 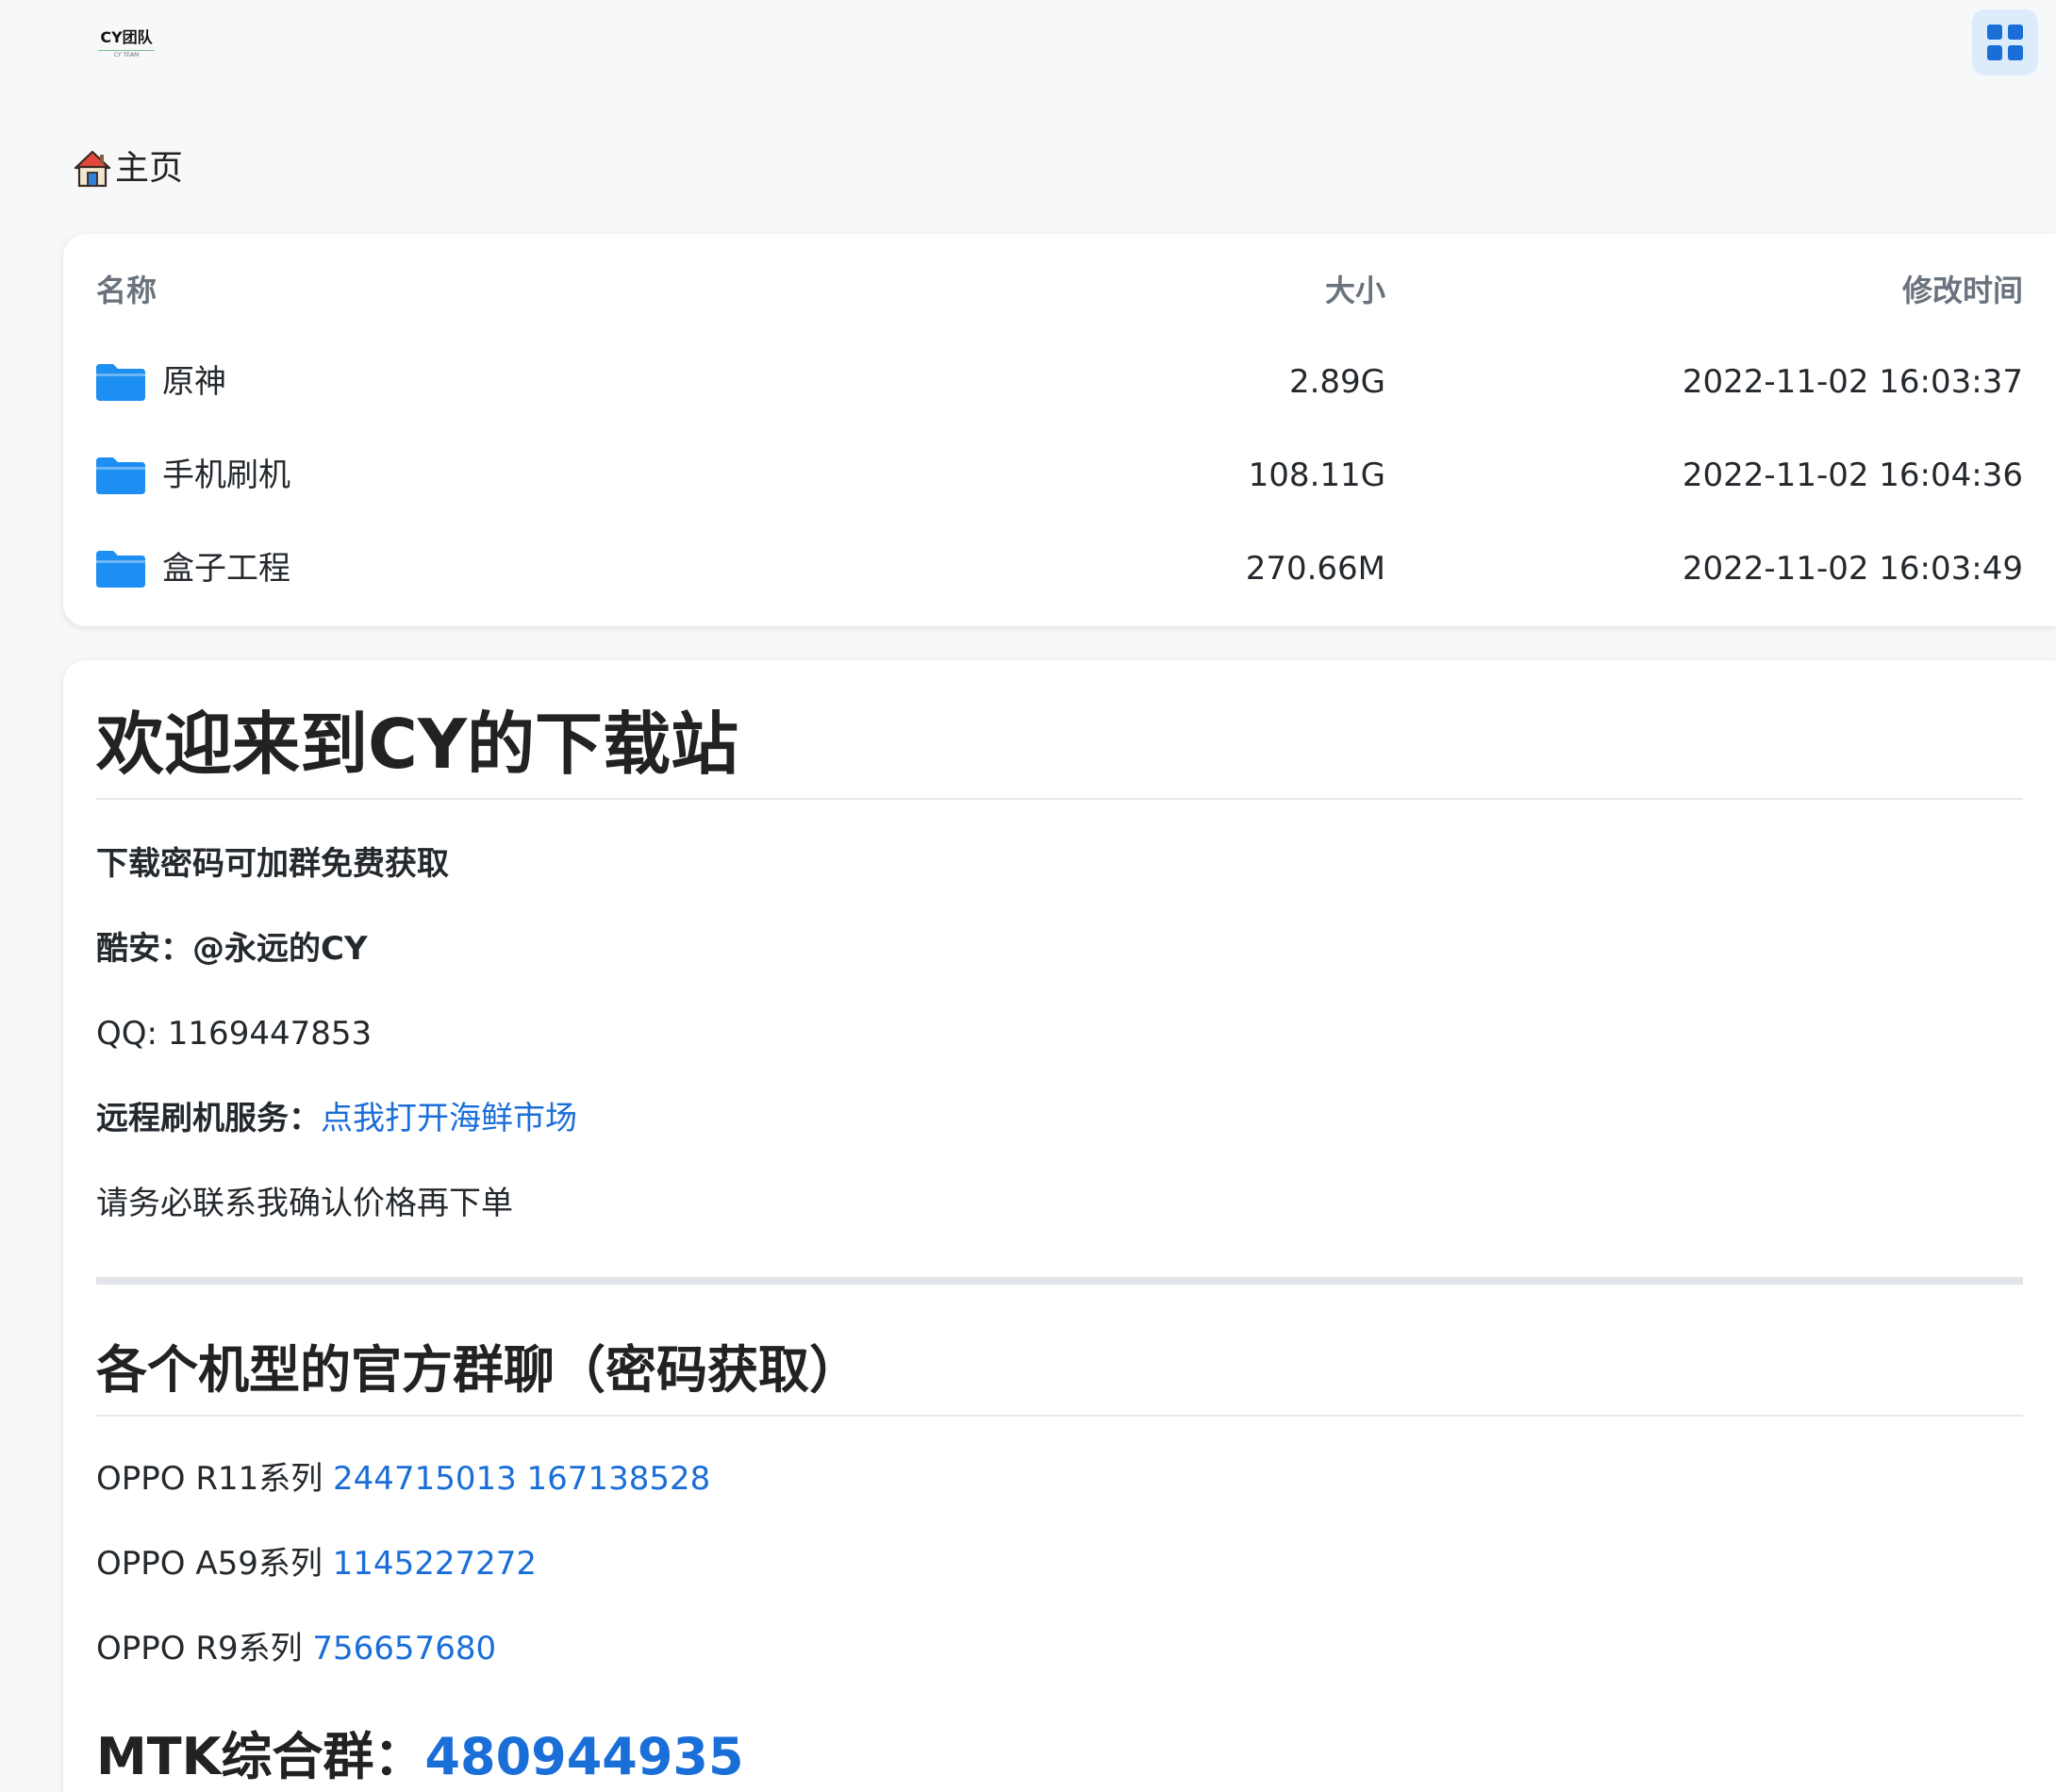 I want to click on grid-icon, so click(x=2005, y=42).